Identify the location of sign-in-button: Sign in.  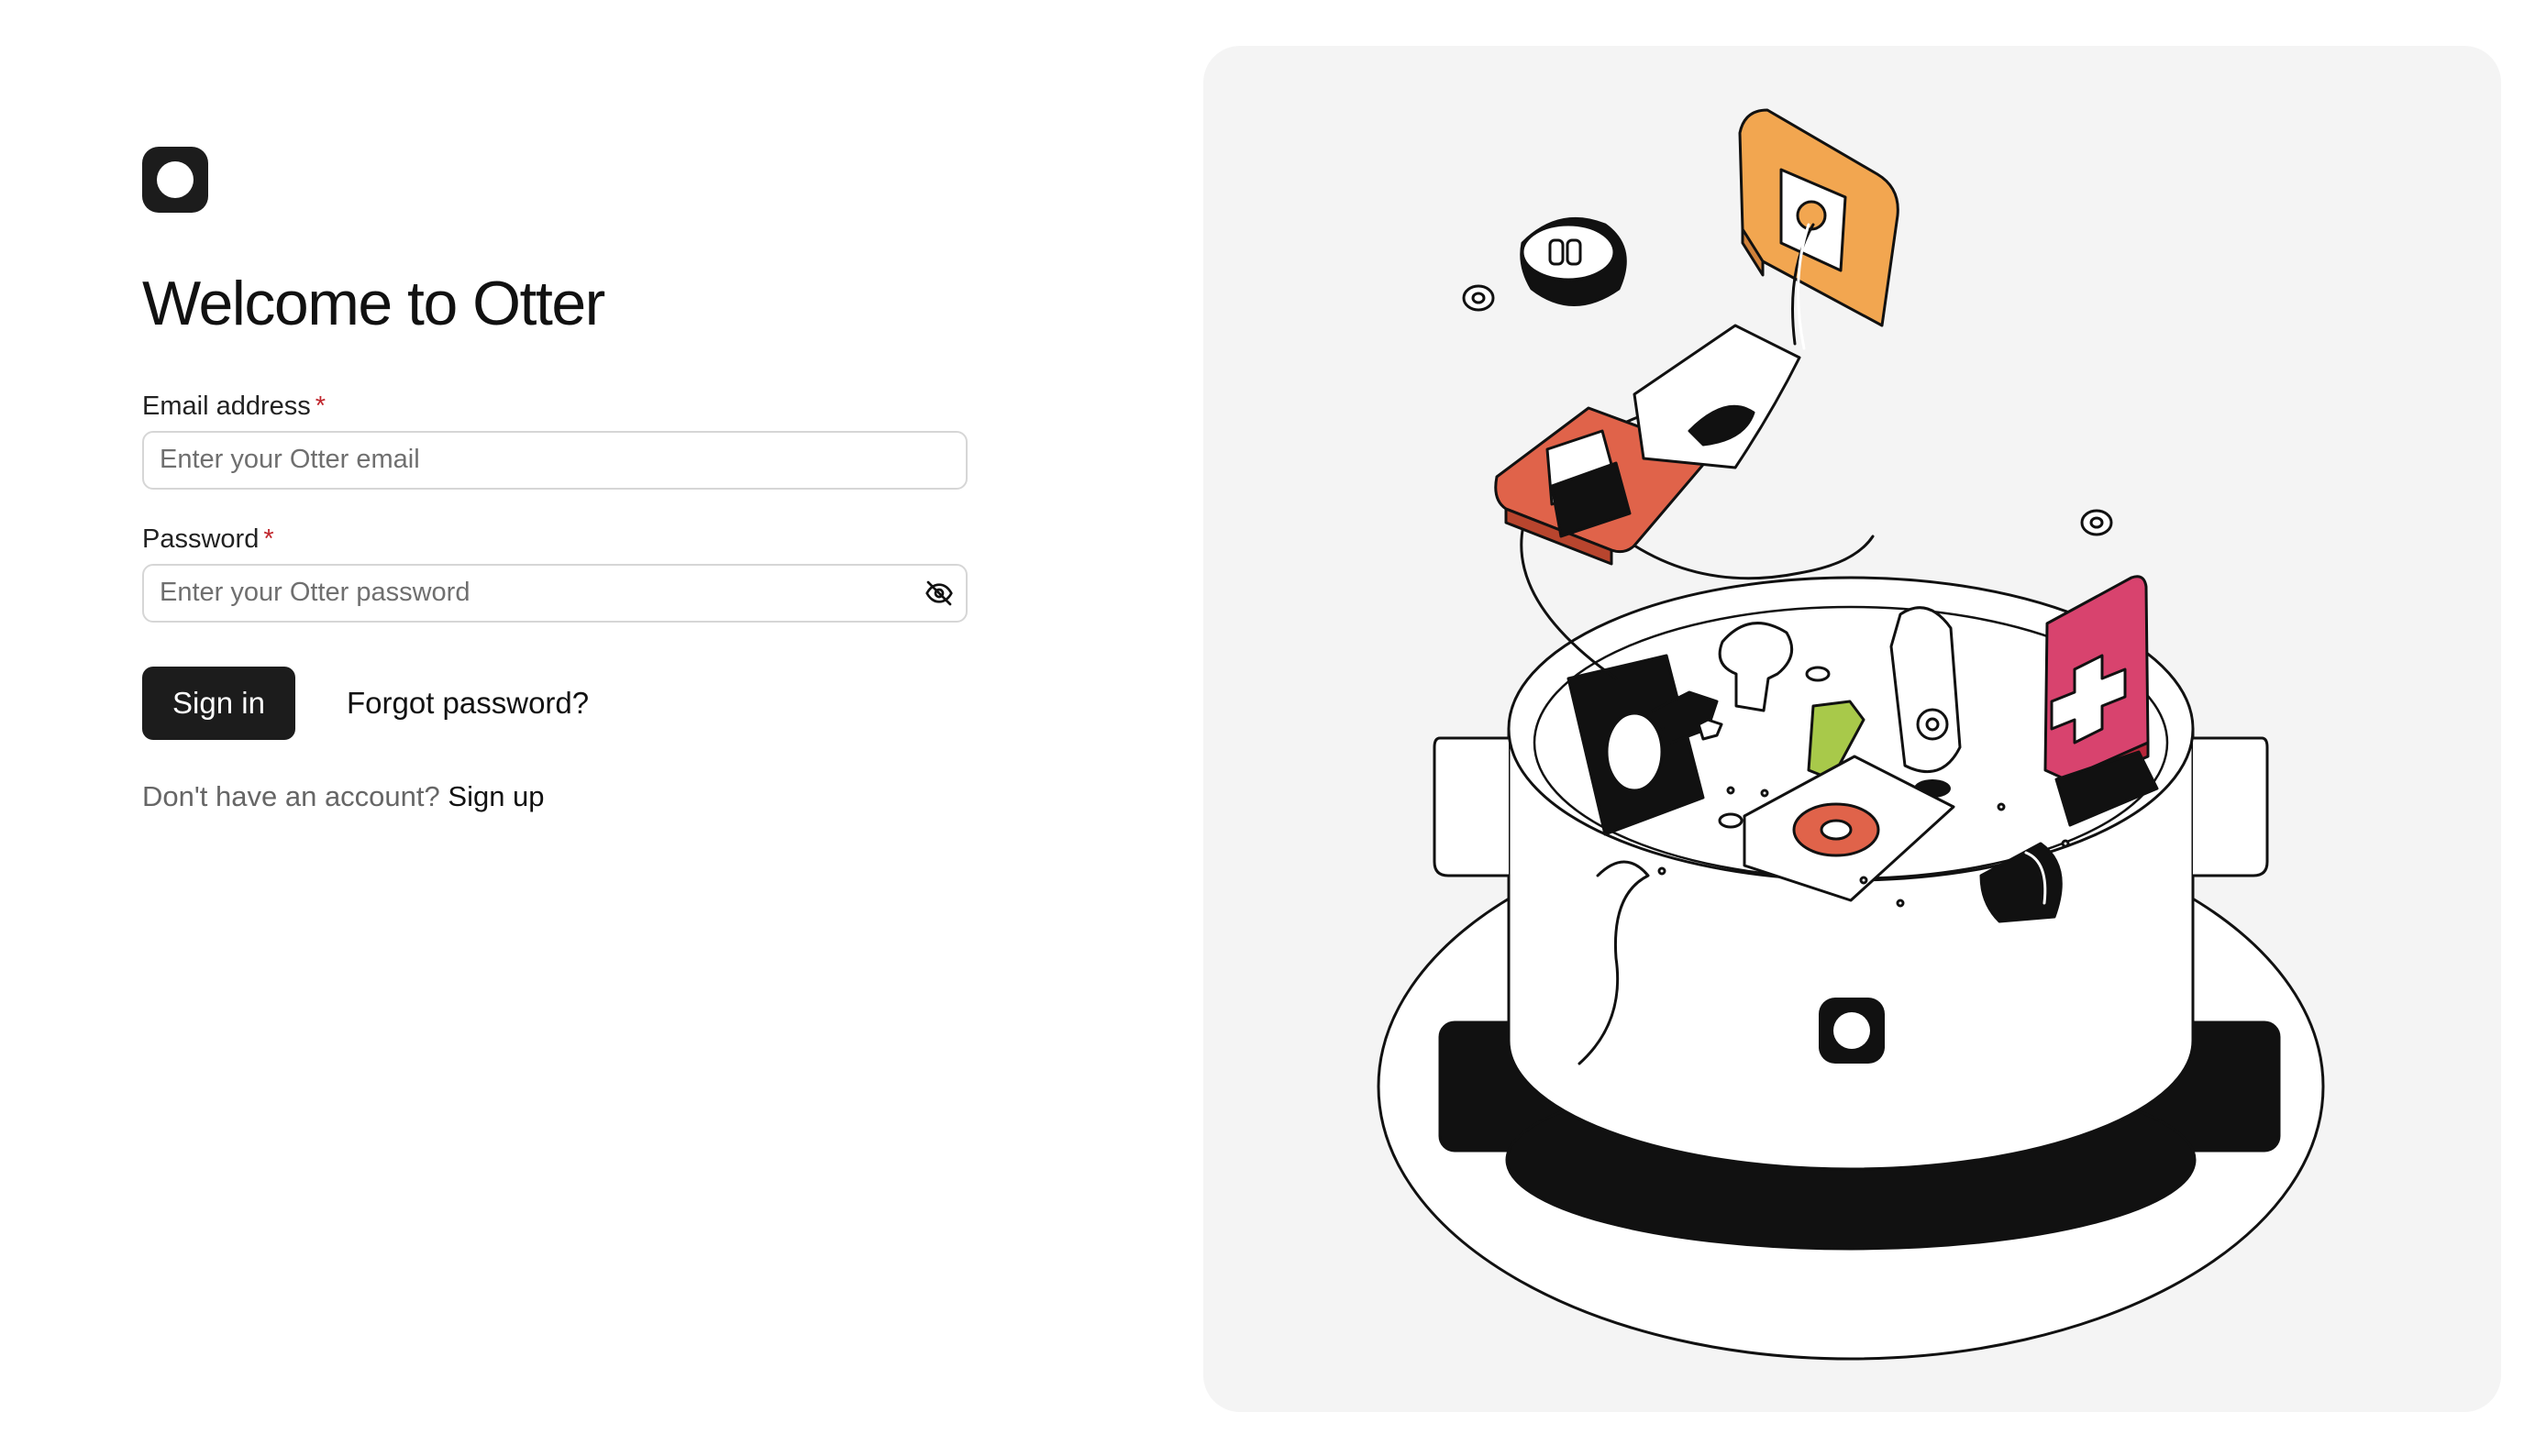
(218, 703).